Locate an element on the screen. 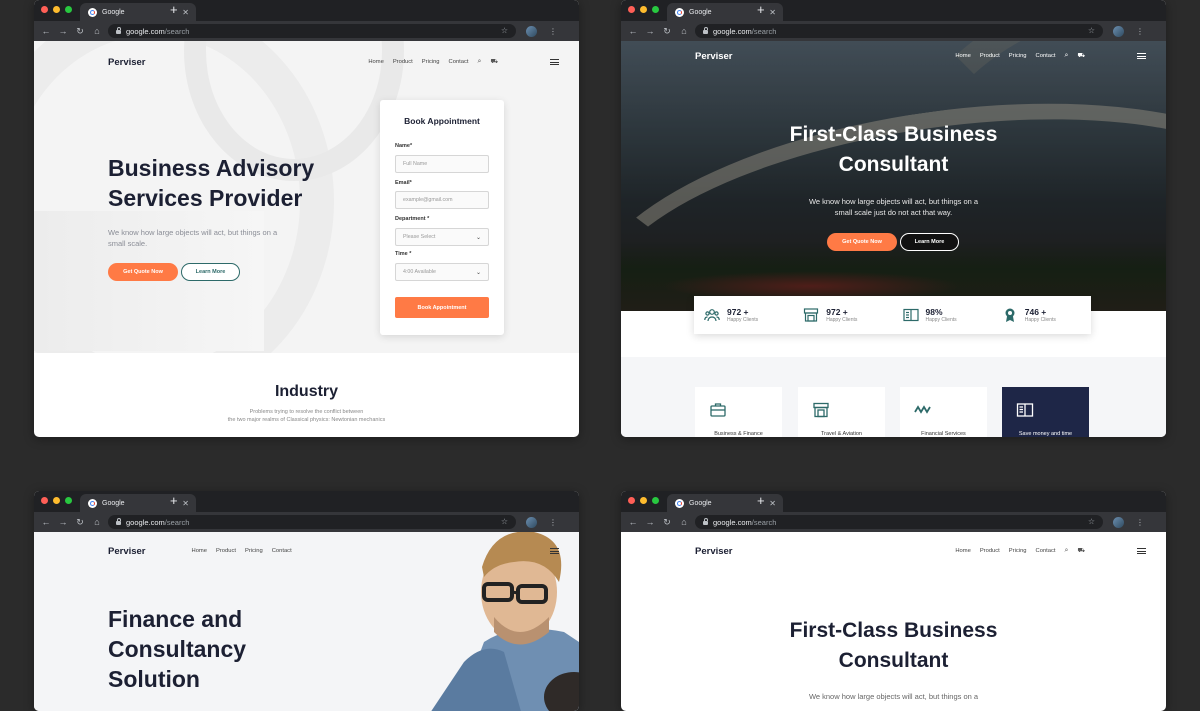 The image size is (1200, 711). email-field: example@gmail.com is located at coordinates (442, 200).